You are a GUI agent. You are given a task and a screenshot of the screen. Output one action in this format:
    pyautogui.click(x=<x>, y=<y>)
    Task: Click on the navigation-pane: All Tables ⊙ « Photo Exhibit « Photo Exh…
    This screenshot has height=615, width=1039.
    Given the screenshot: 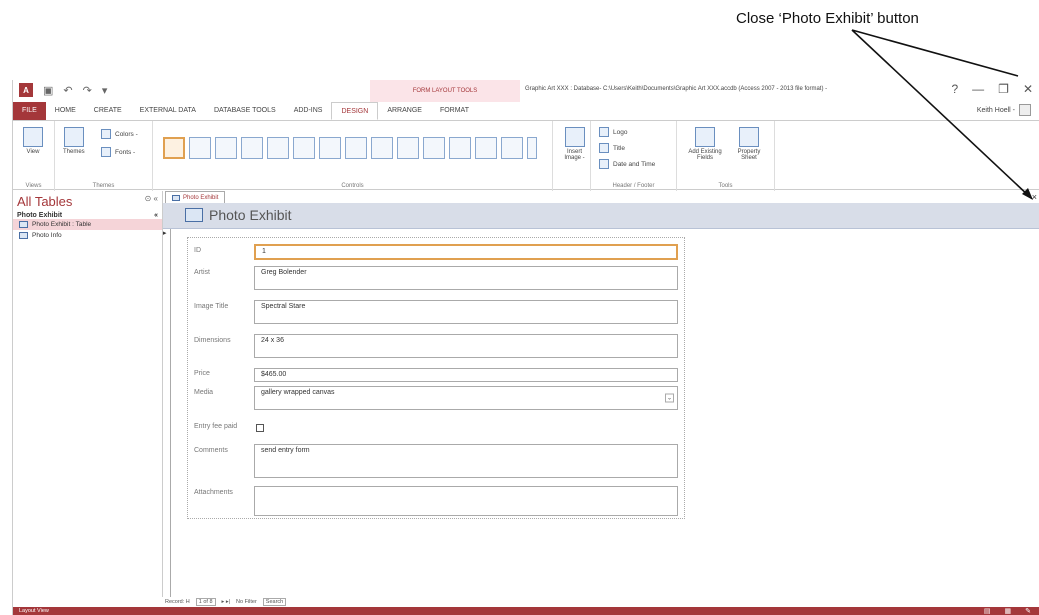 What is the action you would take?
    pyautogui.click(x=88, y=394)
    